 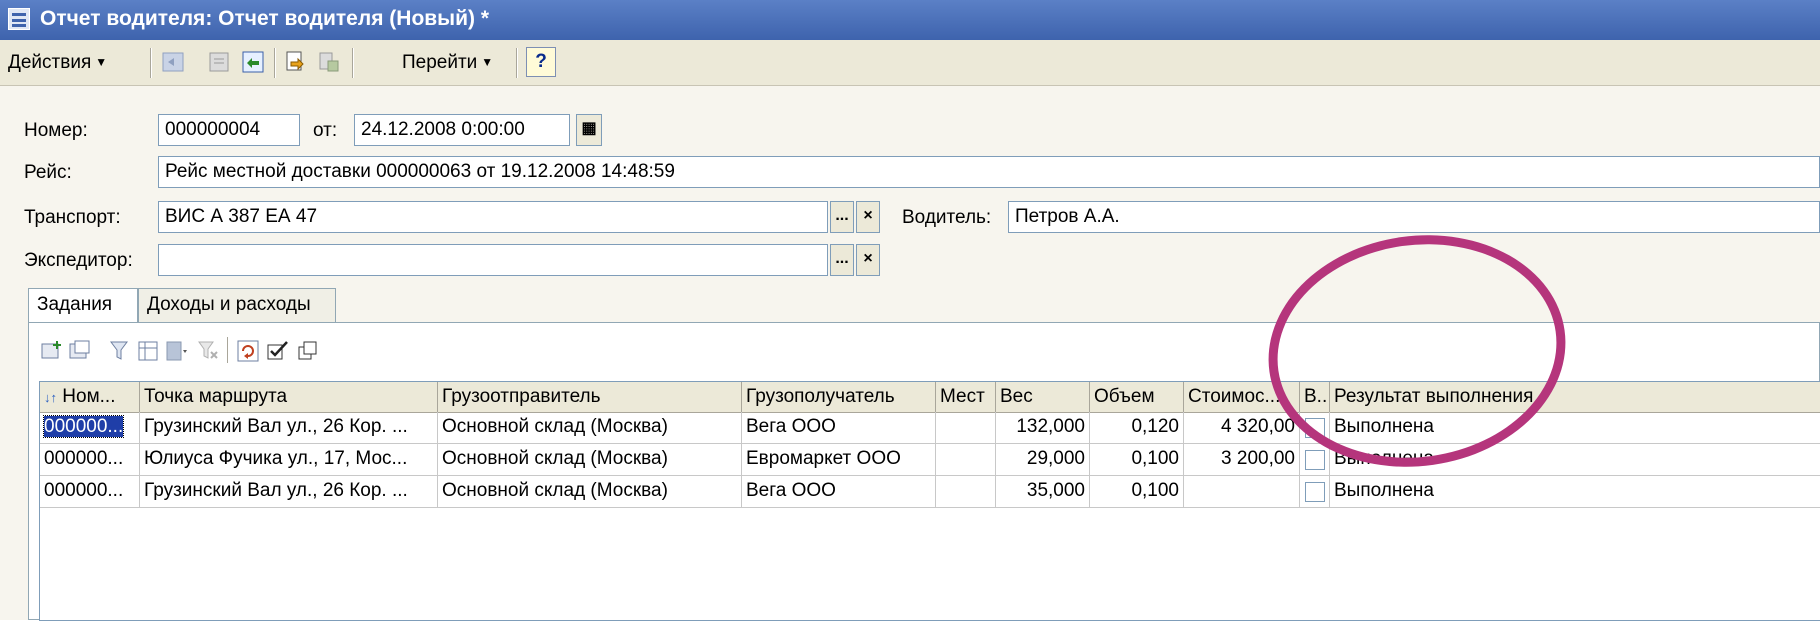 What do you see at coordinates (176, 351) in the screenshot?
I see `fill-down-icon` at bounding box center [176, 351].